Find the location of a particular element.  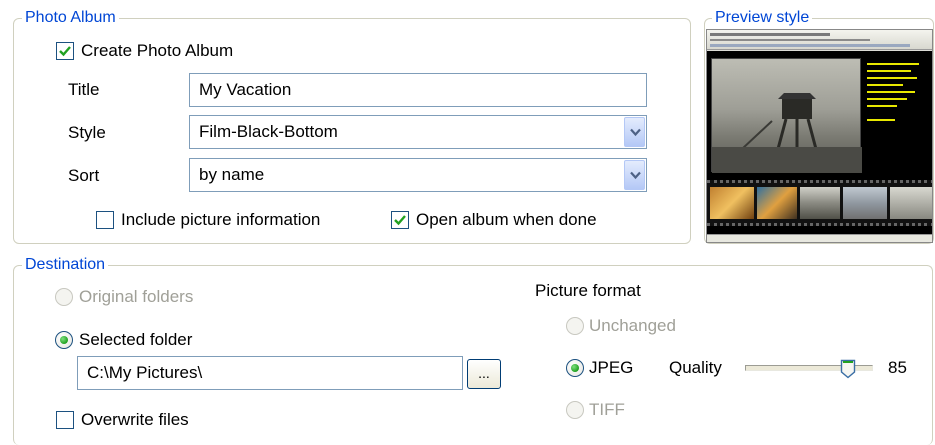

create-photo-album-label: Create Photo Album is located at coordinates (157, 51).